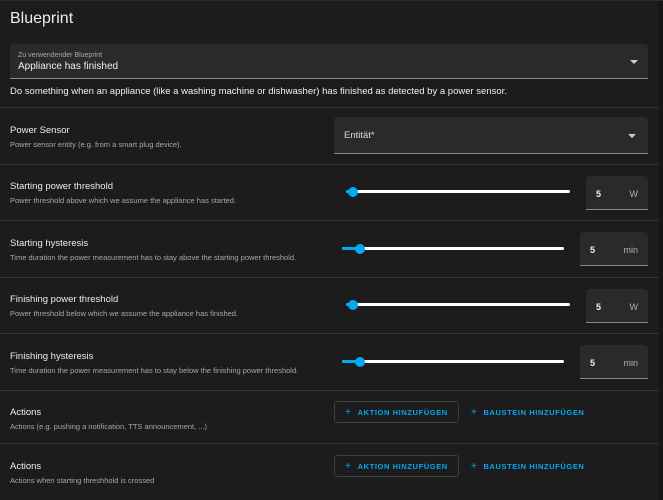 The height and width of the screenshot is (500, 663). What do you see at coordinates (40, 130) in the screenshot?
I see `power-sensor-title: Power Sensor` at bounding box center [40, 130].